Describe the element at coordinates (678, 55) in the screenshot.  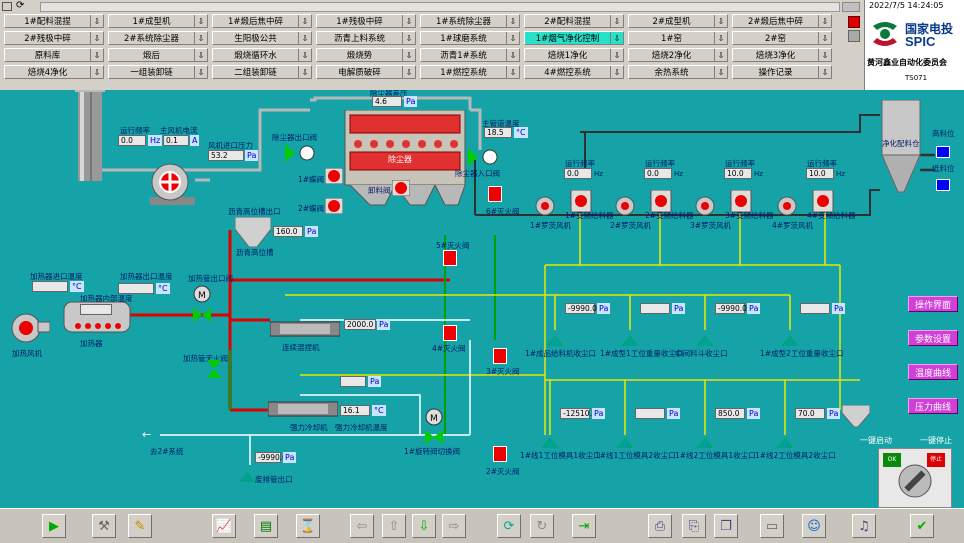
I see `nav-button: 焙烧2净化` at that location.